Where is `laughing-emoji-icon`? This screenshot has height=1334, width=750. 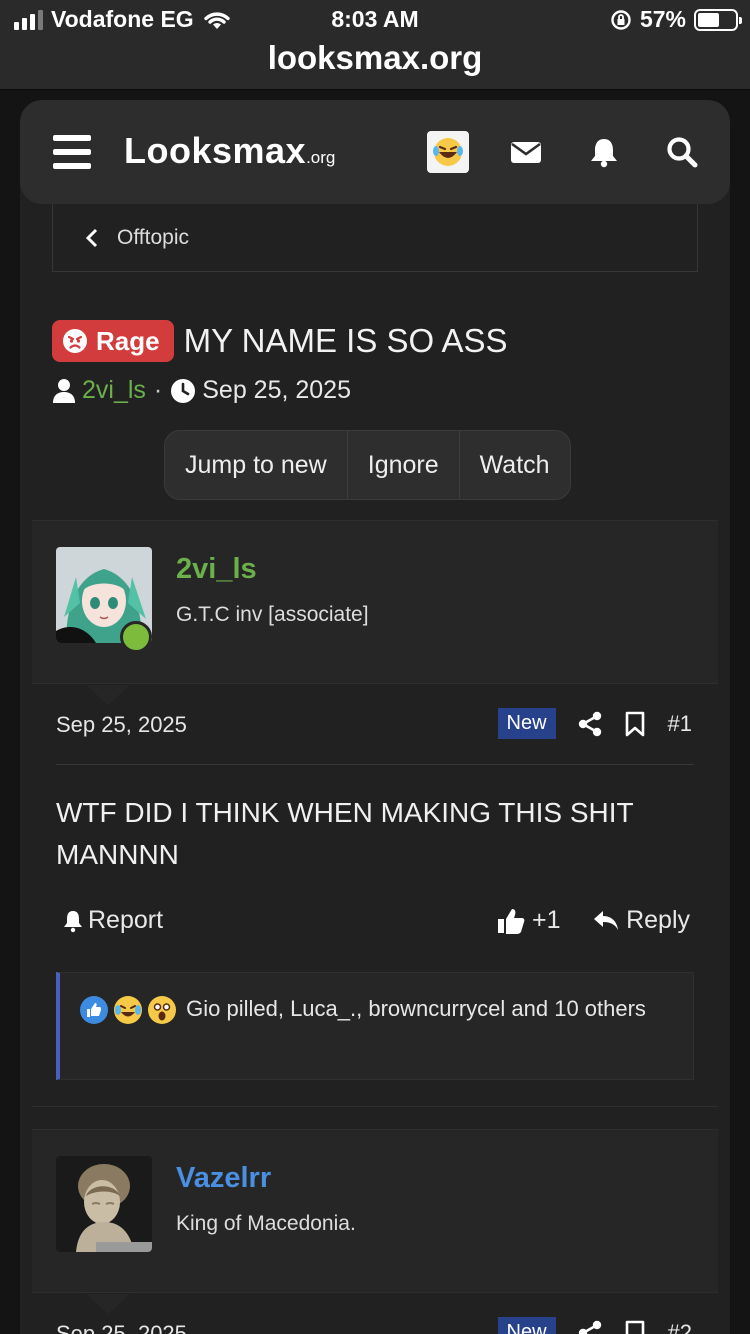
laughing-emoji-icon is located at coordinates (448, 152).